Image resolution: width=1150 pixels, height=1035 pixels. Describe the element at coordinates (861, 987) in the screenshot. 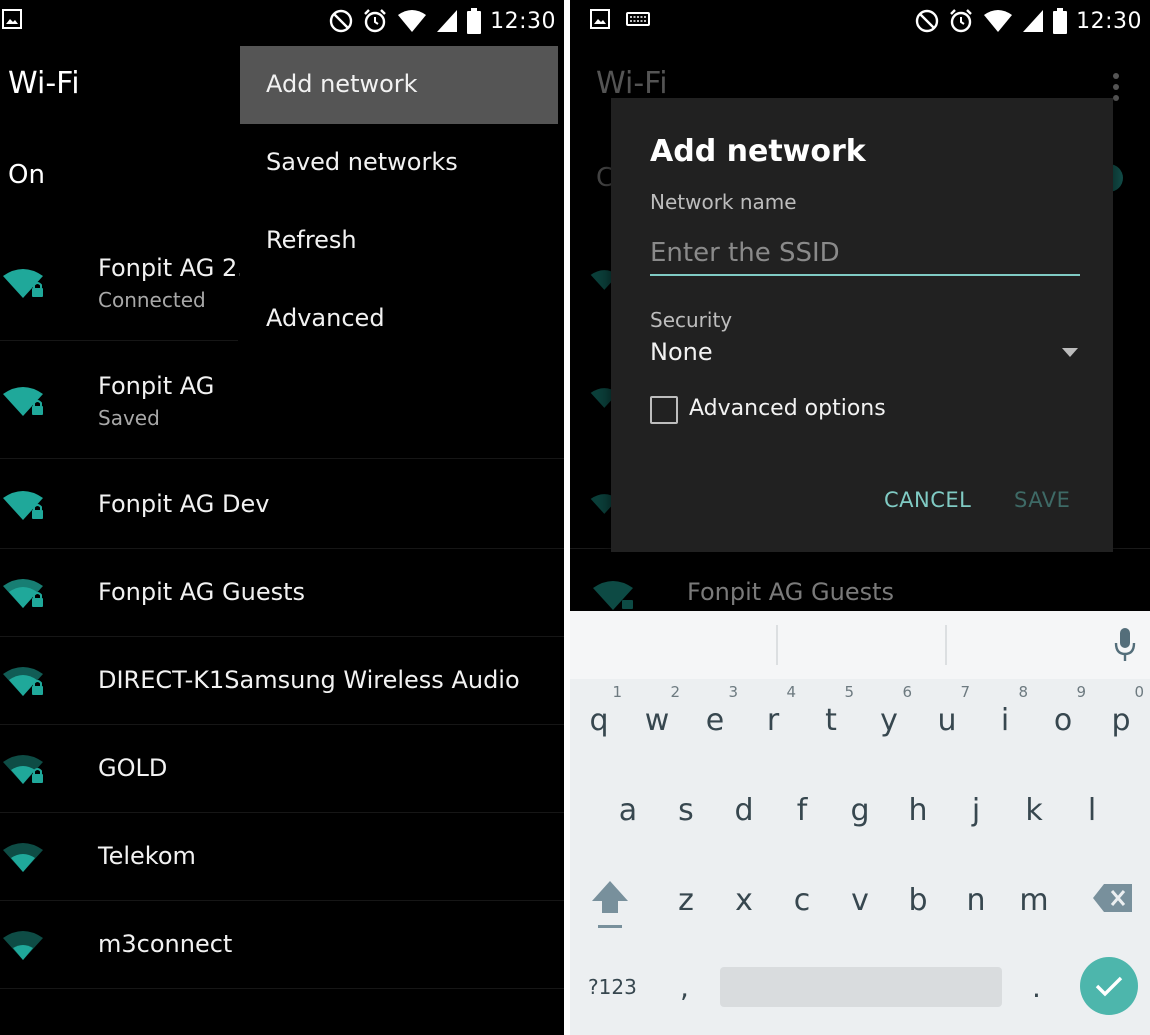

I see `space-bar` at that location.